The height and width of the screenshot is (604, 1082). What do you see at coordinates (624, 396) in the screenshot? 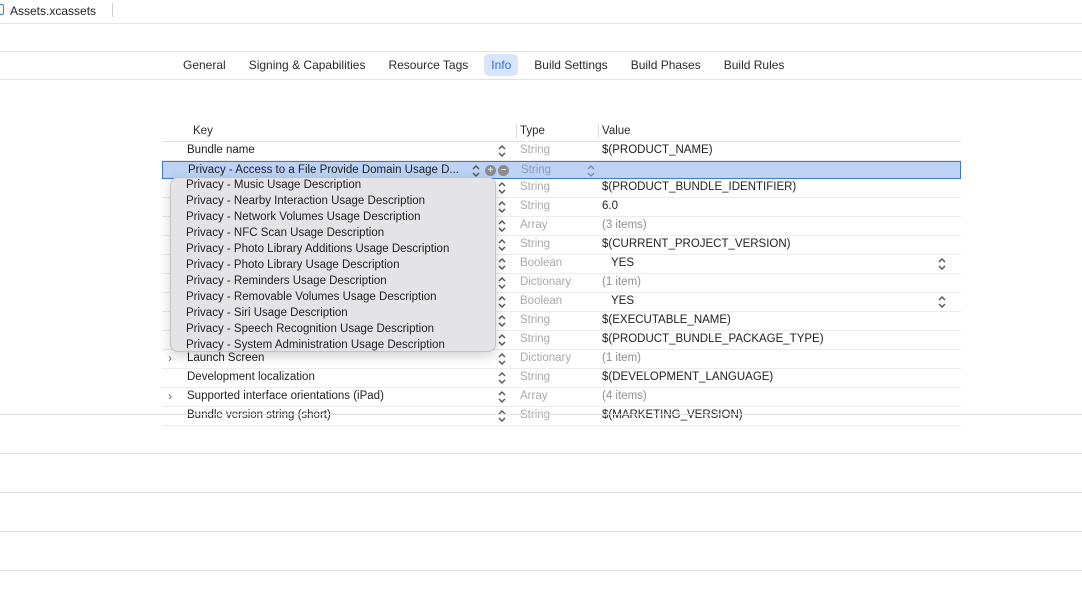
I see `row-value: (4 items)` at bounding box center [624, 396].